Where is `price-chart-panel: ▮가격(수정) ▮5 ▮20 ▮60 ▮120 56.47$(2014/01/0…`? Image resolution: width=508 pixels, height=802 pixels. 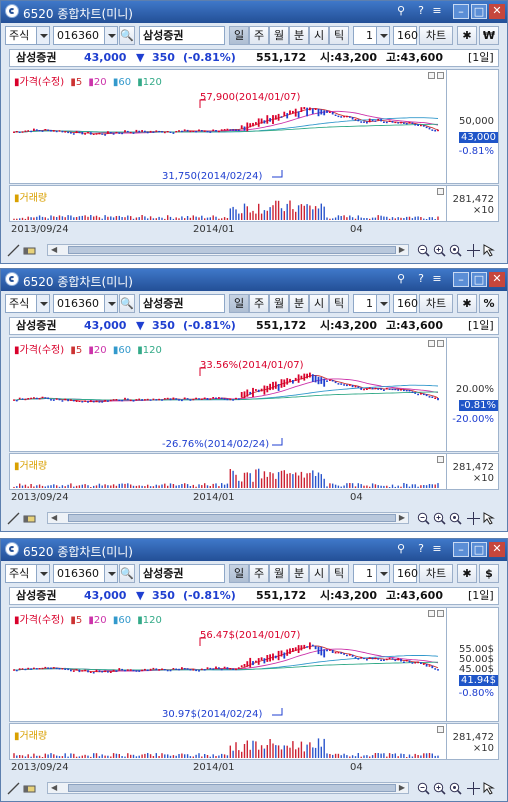 price-chart-panel: ▮가격(수정) ▮5 ▮20 ▮60 ▮120 56.47$(2014/01/0… is located at coordinates (228, 664).